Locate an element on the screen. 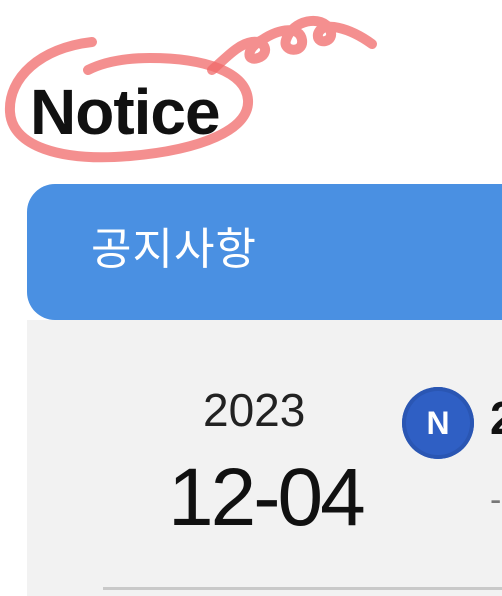 Image resolution: width=502 pixels, height=596 pixels. page-heading: Notice is located at coordinates (125, 112).